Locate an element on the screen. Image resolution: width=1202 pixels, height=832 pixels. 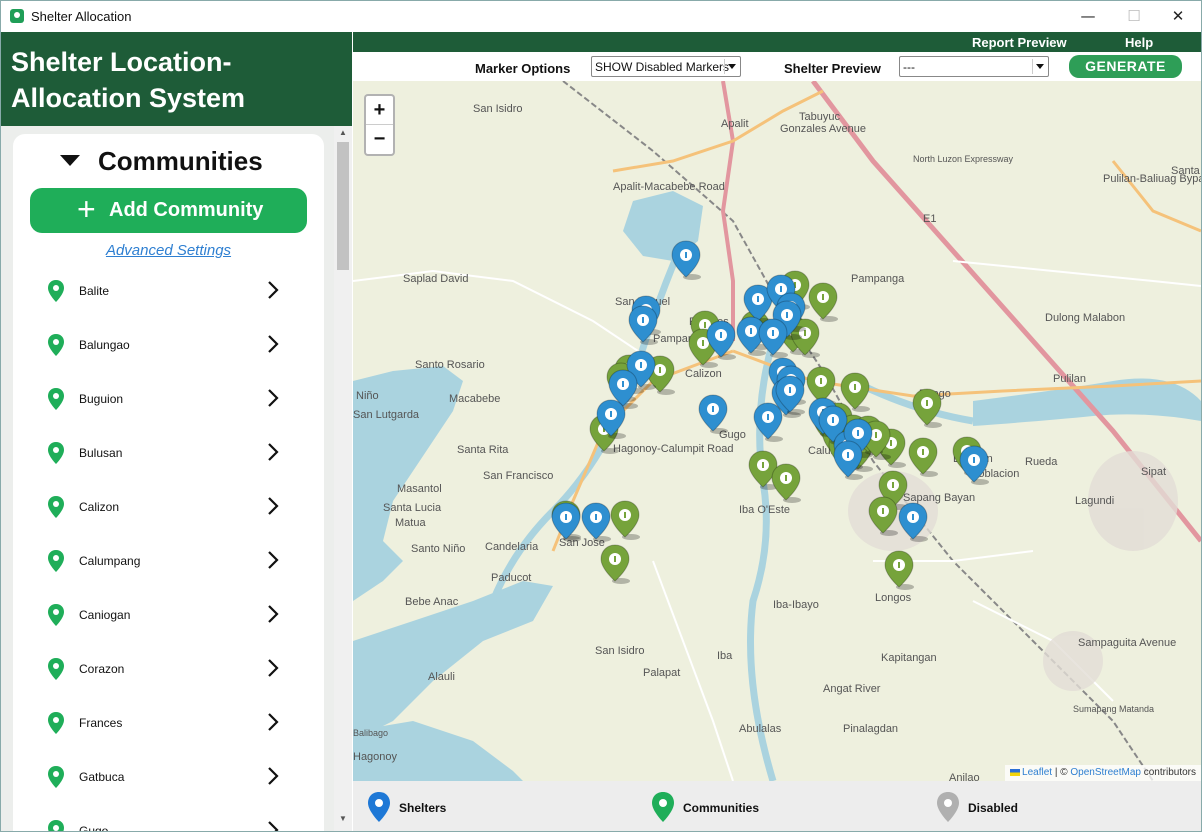
map-place-label: Candelaria is located at coordinates (512, 547).